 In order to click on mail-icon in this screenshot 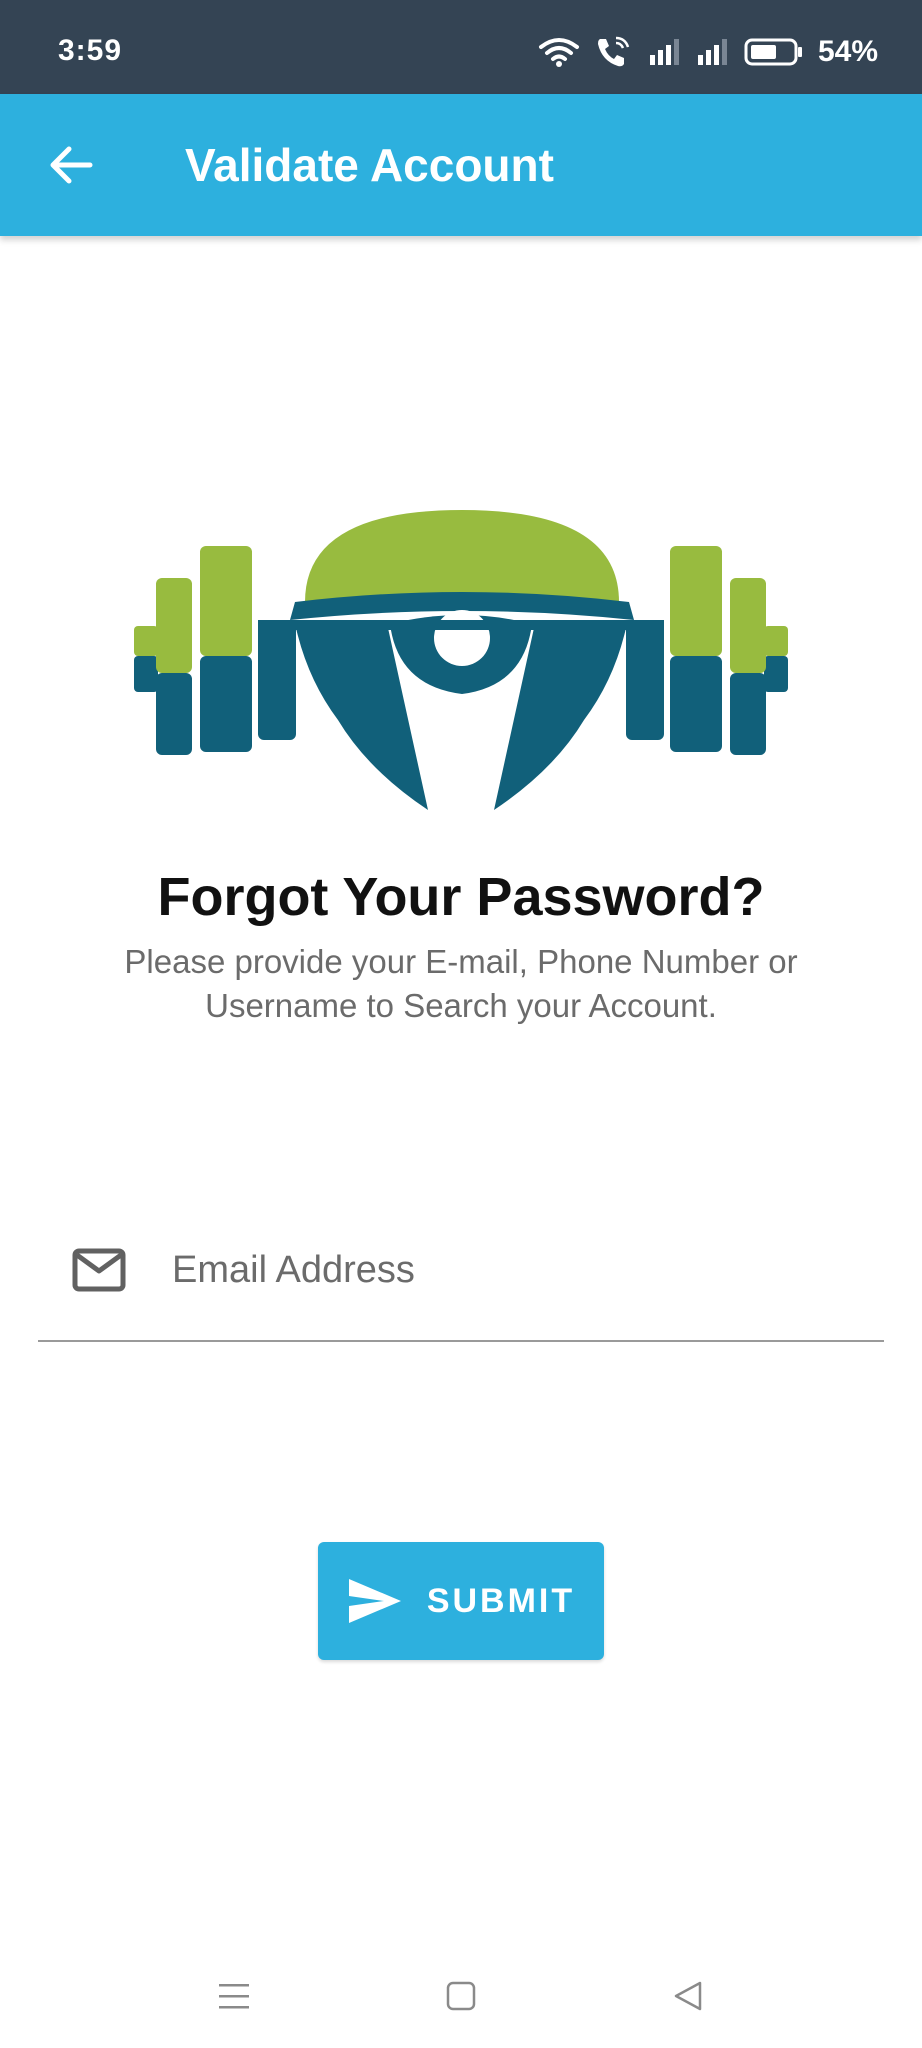, I will do `click(99, 1270)`.